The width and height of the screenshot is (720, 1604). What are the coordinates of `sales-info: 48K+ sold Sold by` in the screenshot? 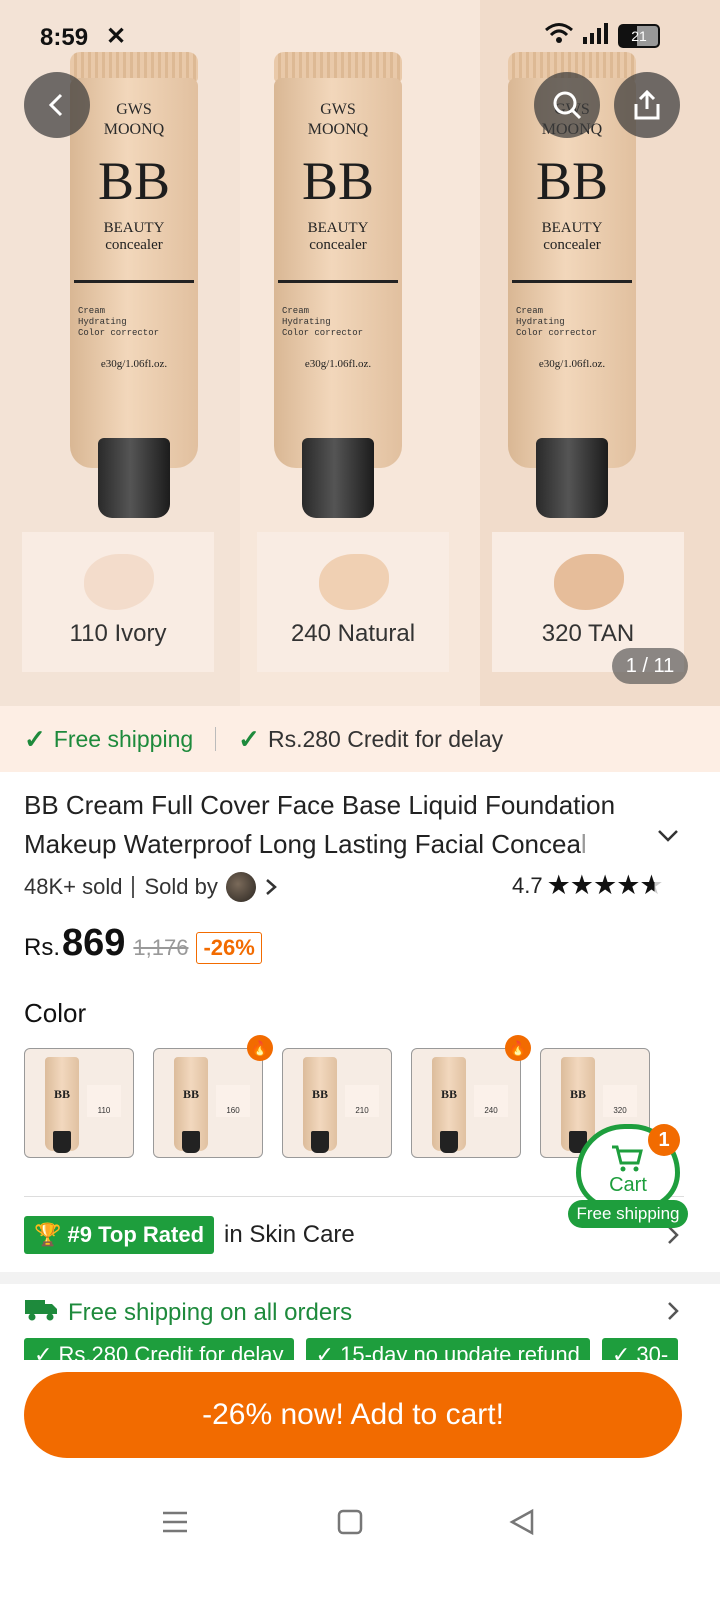 It's located at (151, 887).